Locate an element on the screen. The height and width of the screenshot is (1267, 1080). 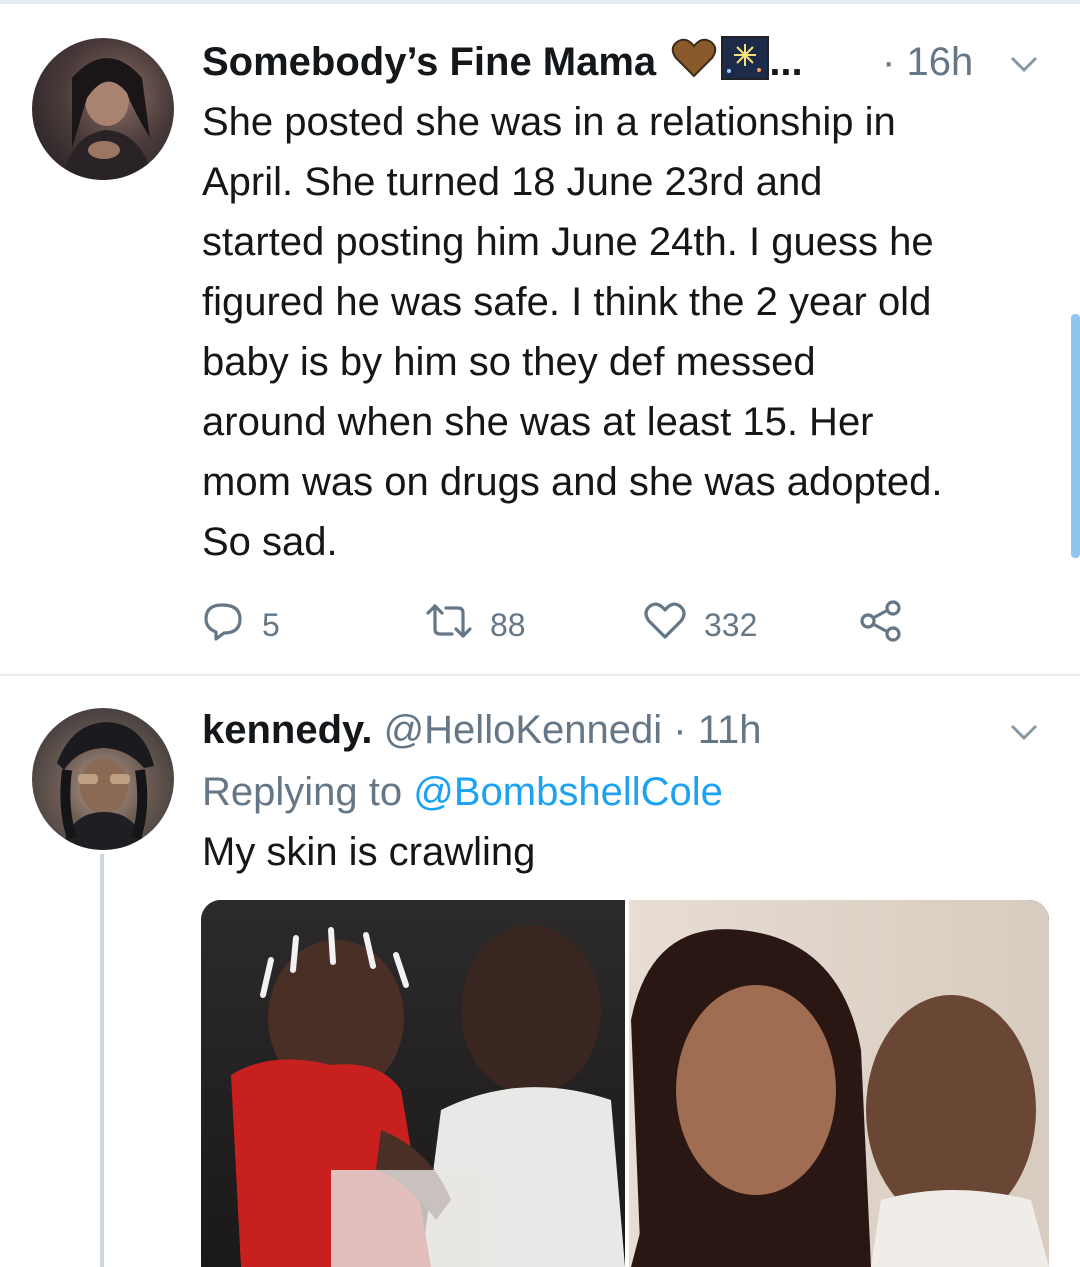
reply-count: 5 is located at coordinates (271, 624).